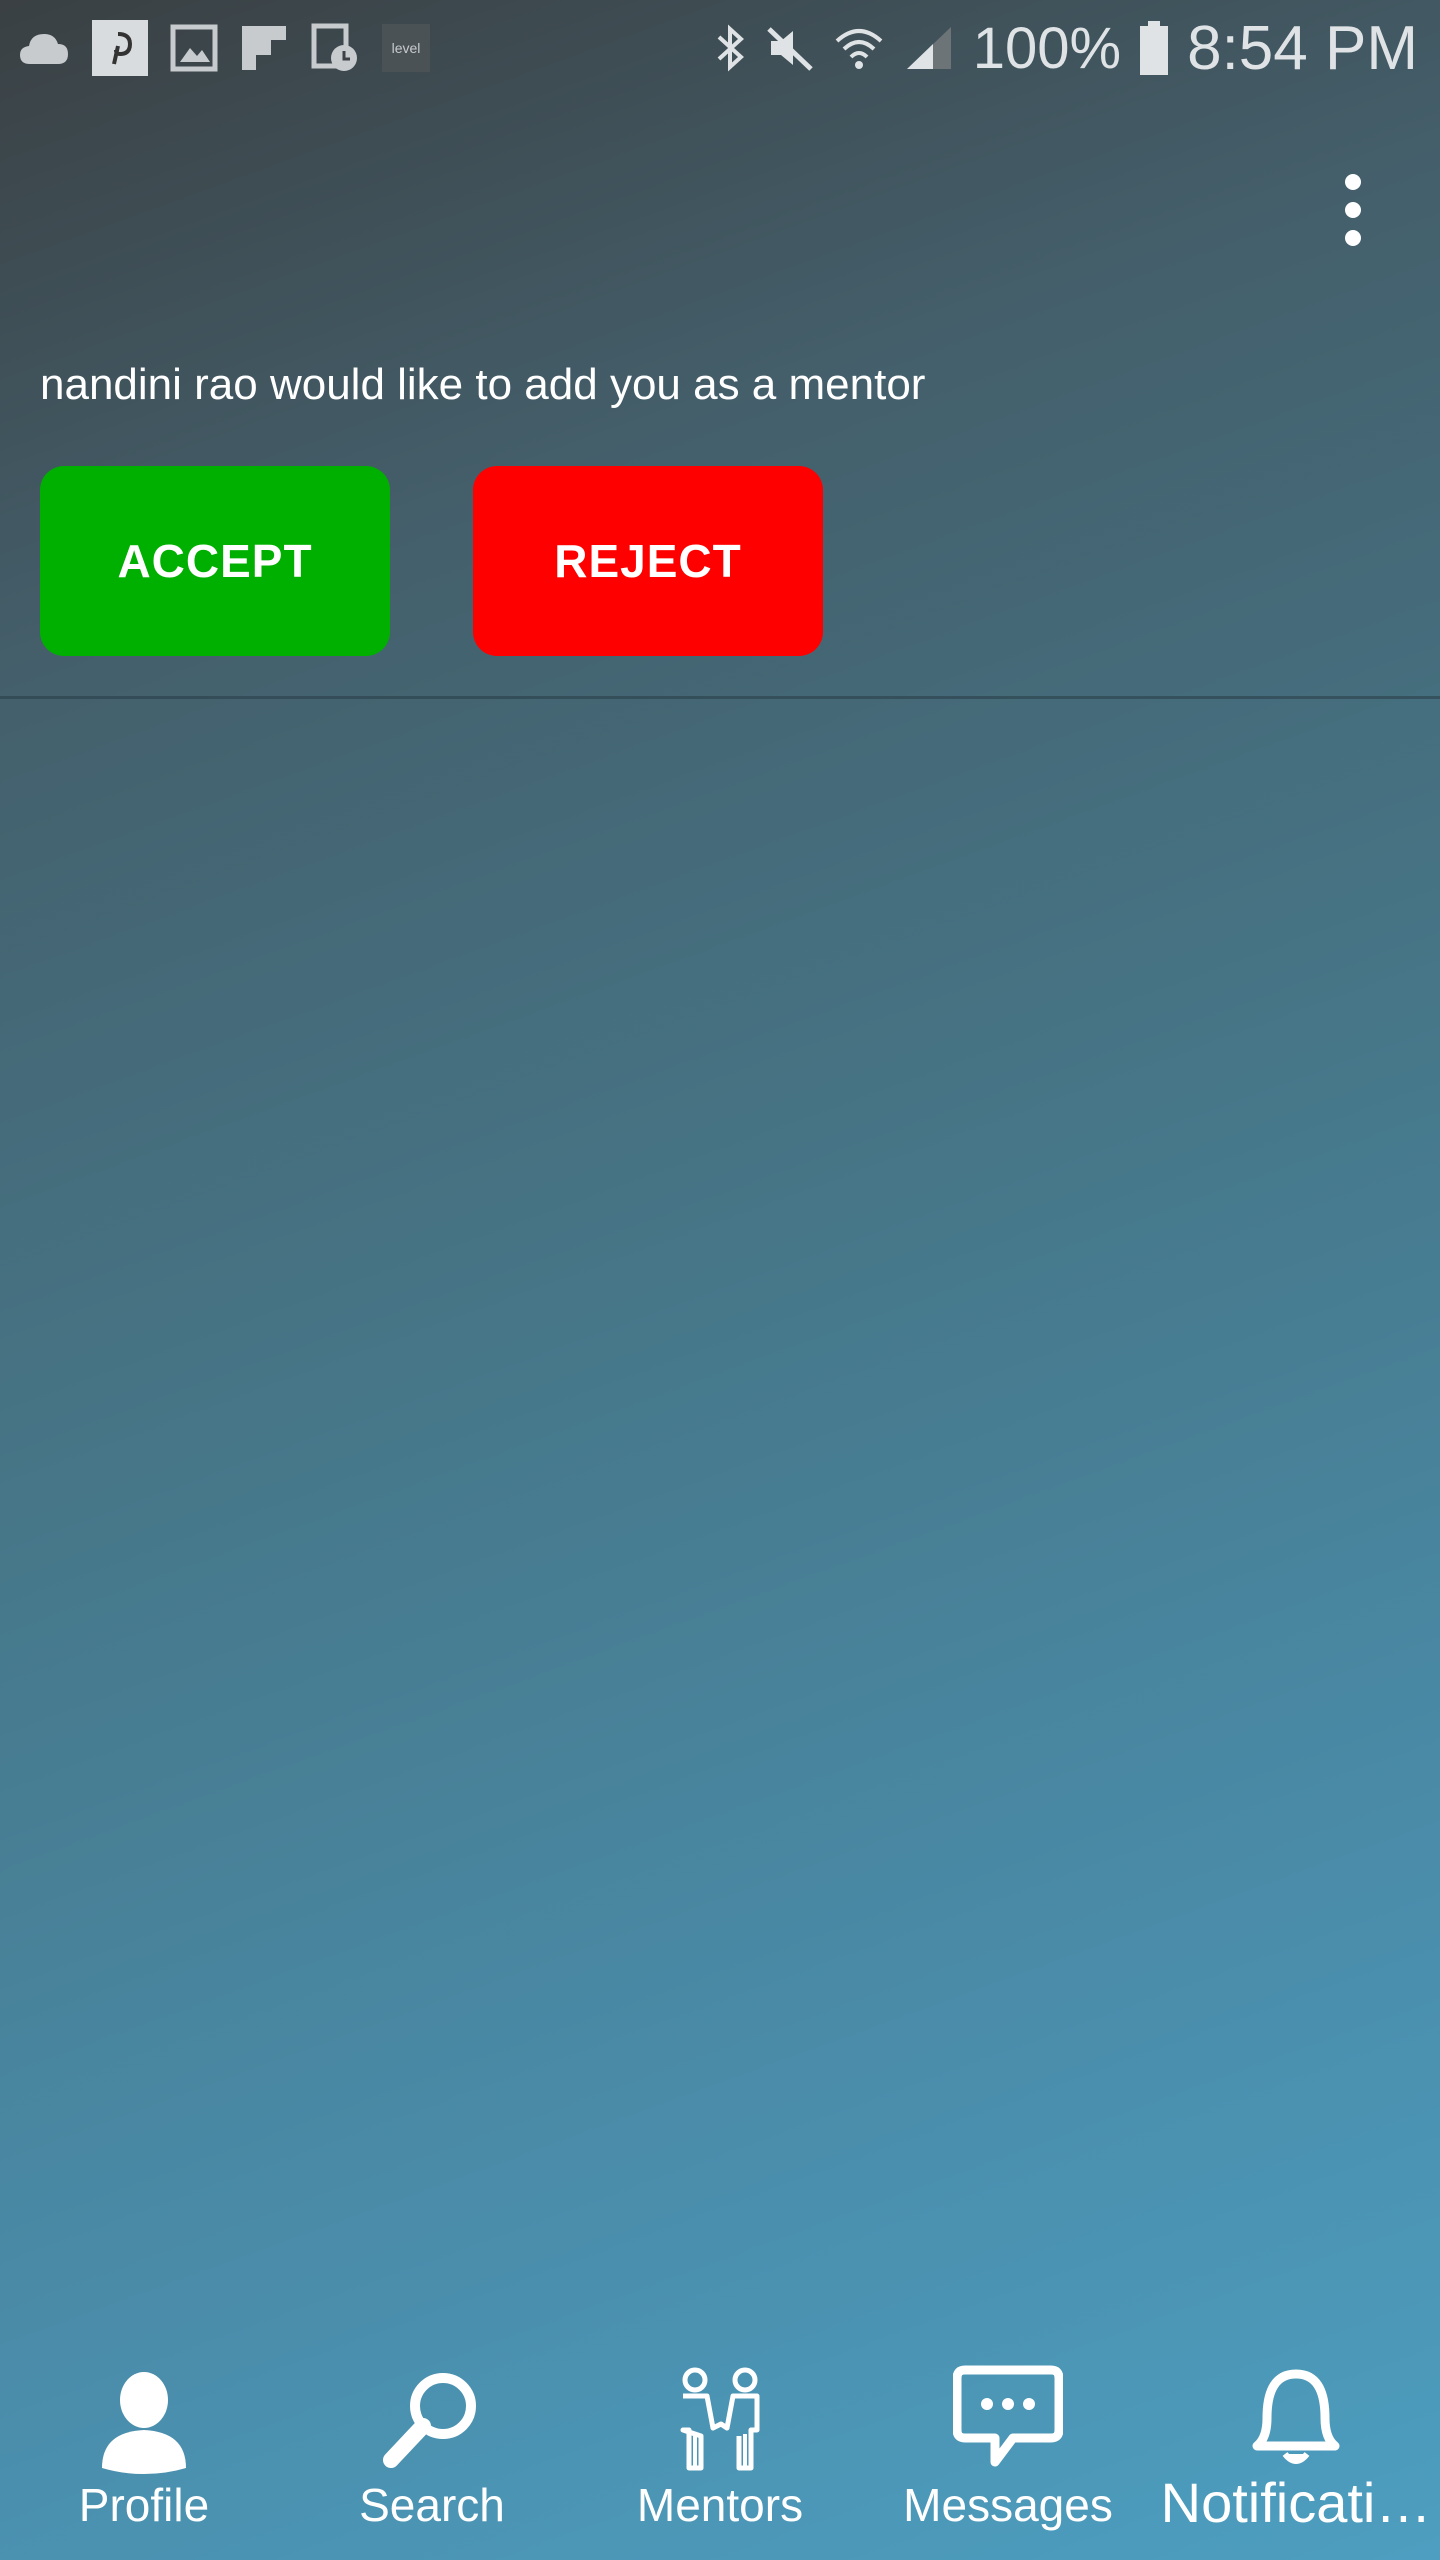 This screenshot has height=2560, width=1440. Describe the element at coordinates (790, 48) in the screenshot. I see `mute-icon` at that location.